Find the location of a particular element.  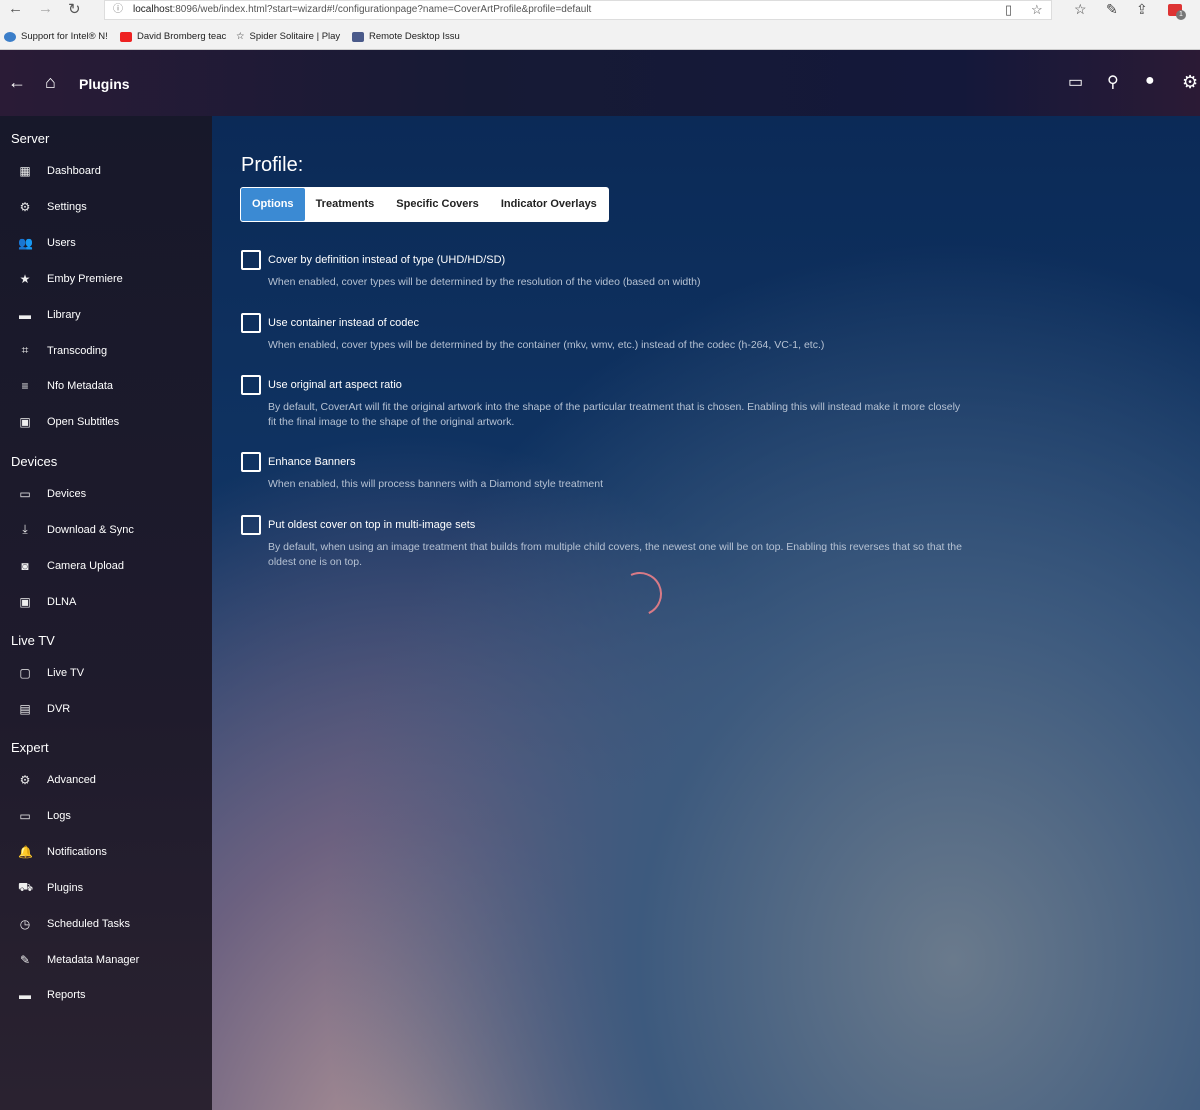

logs-icon: ▭ is located at coordinates (25, 815).